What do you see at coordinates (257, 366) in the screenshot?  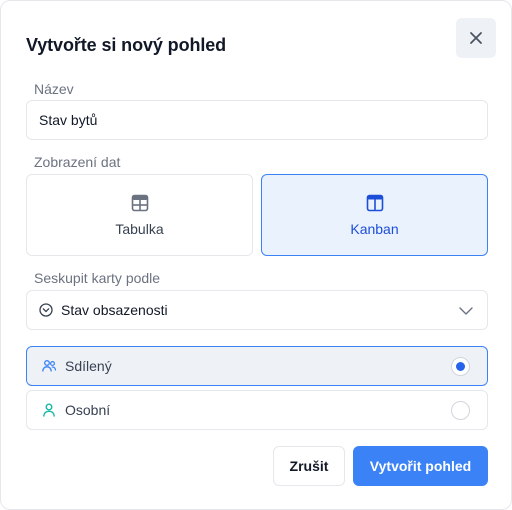 I see `visibility-option-shared: Sdílený` at bounding box center [257, 366].